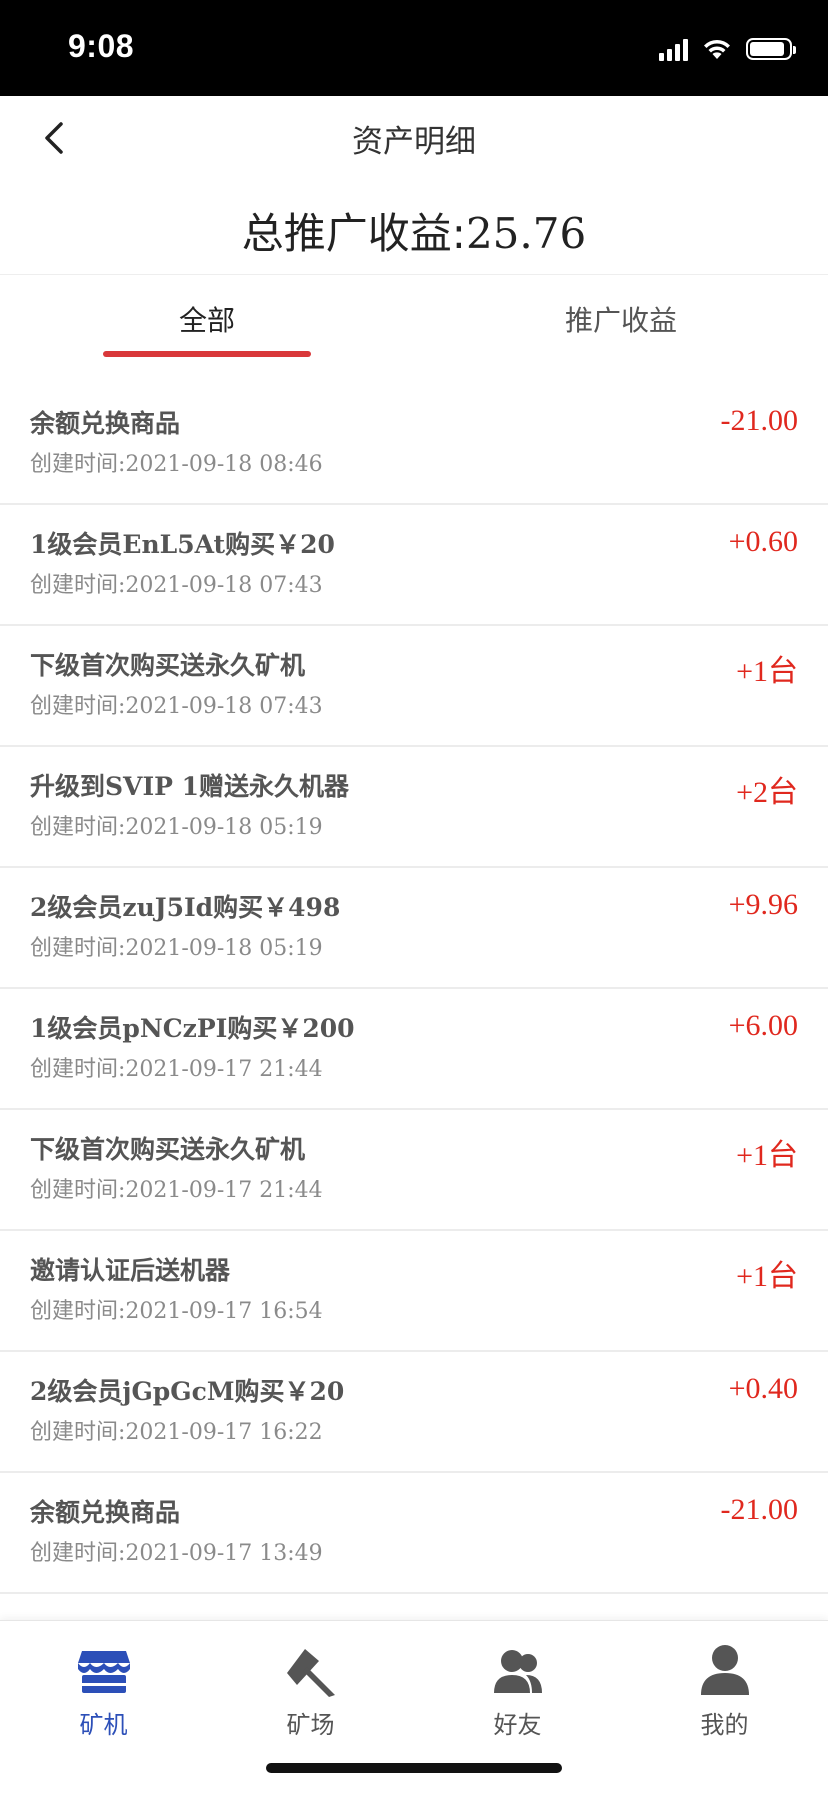  Describe the element at coordinates (176, 1553) in the screenshot. I see `record-time: 创建时间:2021-09-17 13:49` at that location.